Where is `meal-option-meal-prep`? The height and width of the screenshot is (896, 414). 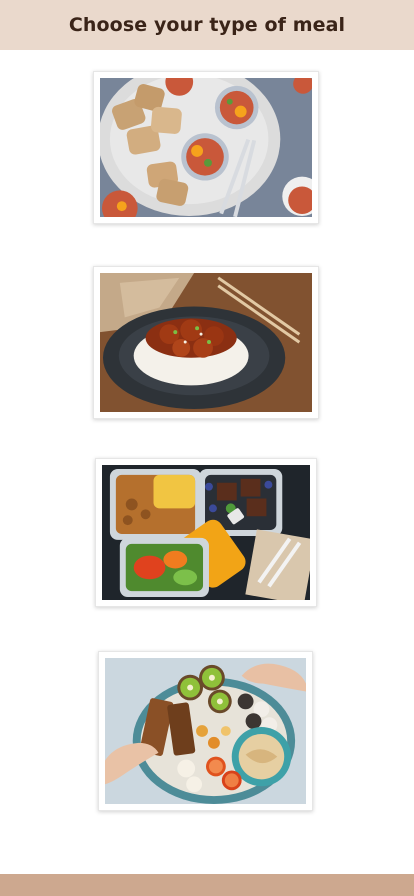
meal-option-meal-prep is located at coordinates (206, 532).